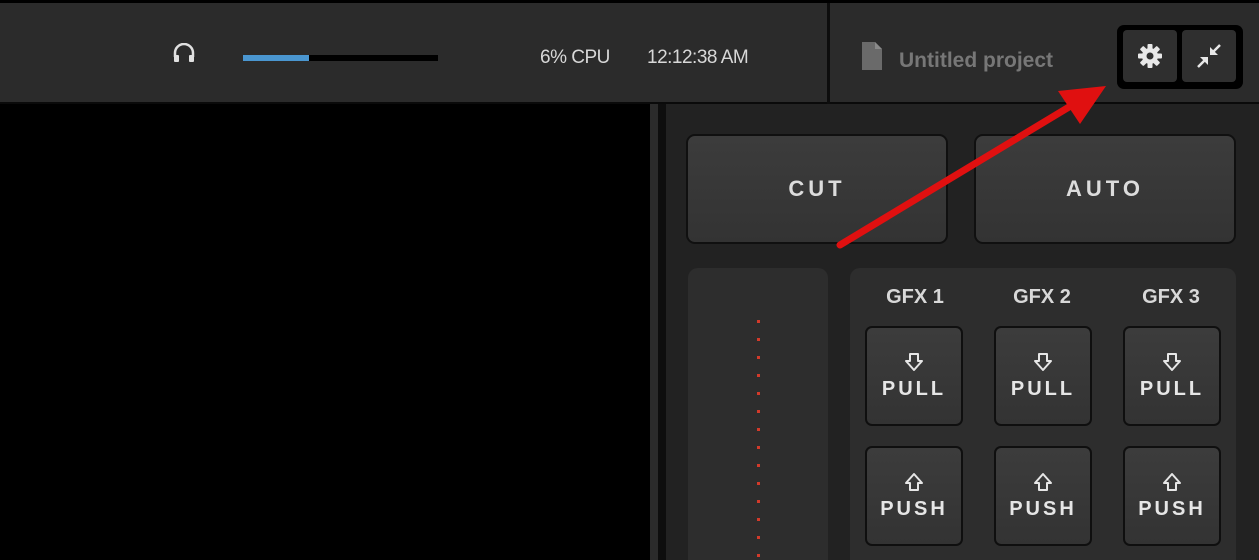 The width and height of the screenshot is (1259, 560). What do you see at coordinates (1172, 496) in the screenshot?
I see `gfx-3-push-button: PUSH` at bounding box center [1172, 496].